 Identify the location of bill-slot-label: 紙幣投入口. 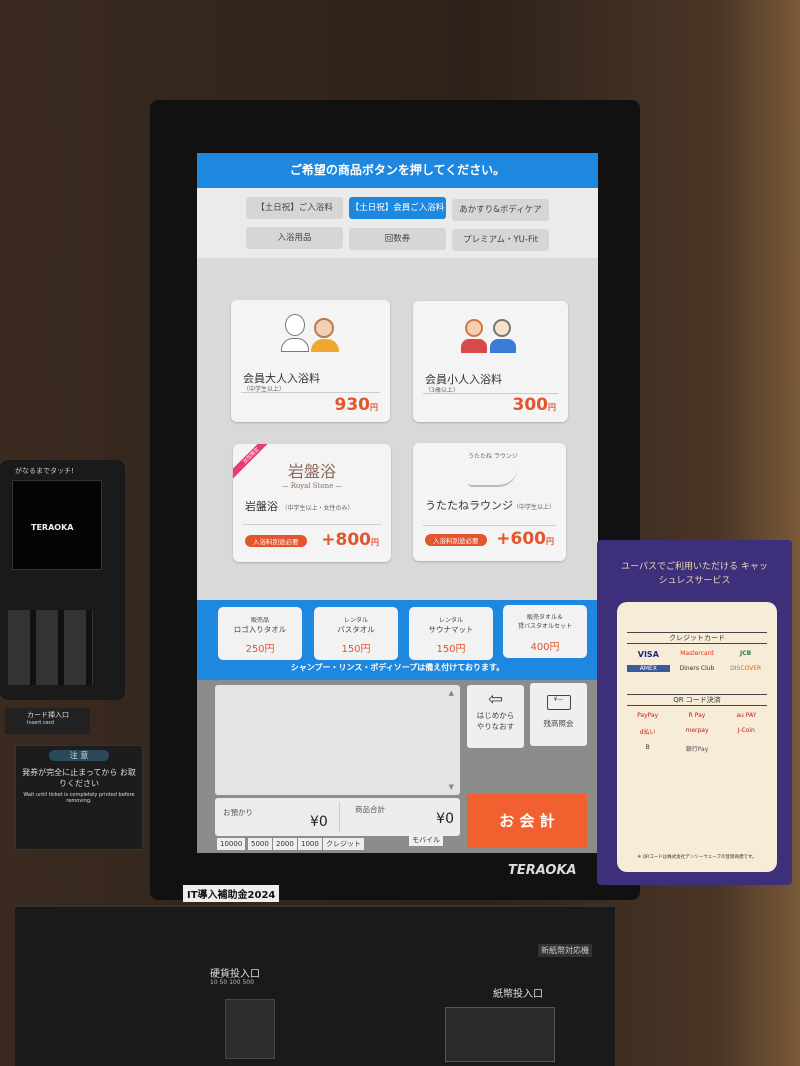
(518, 994).